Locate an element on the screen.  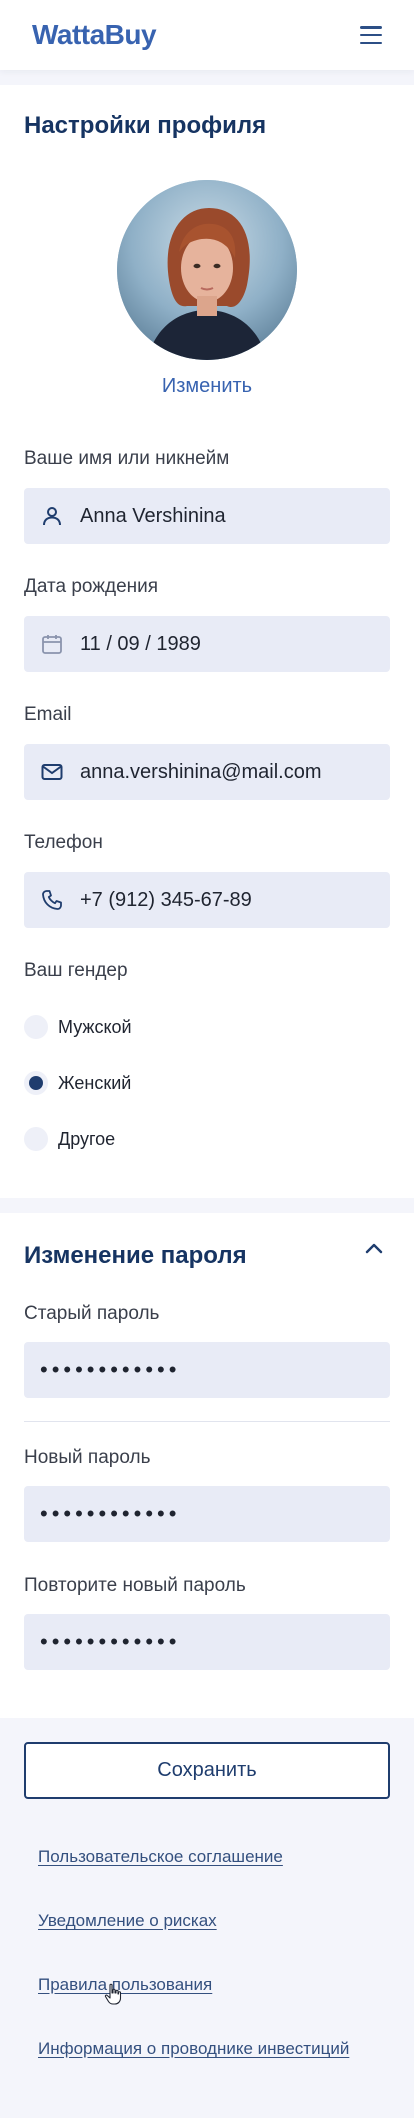
change-photo-link: Изменить is located at coordinates (207, 386).